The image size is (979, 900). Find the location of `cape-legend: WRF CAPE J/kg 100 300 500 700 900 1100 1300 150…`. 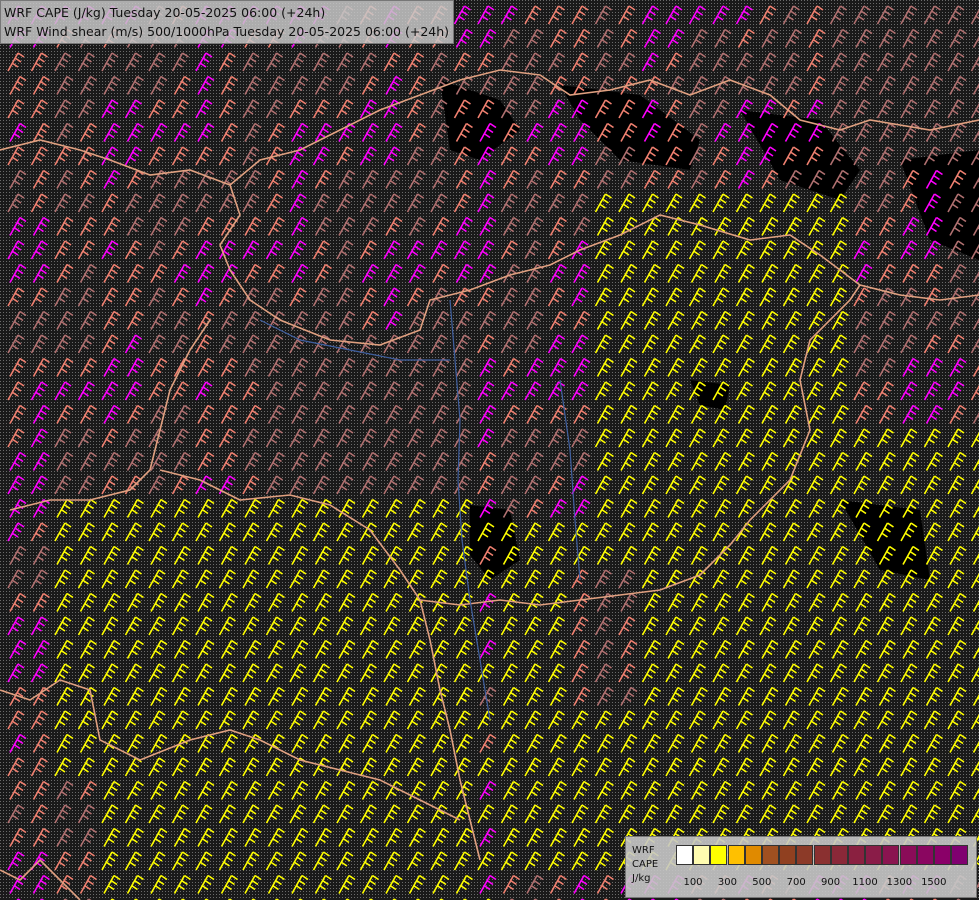

cape-legend: WRF CAPE J/kg 100 300 500 700 900 1100 1300 150… is located at coordinates (801, 867).